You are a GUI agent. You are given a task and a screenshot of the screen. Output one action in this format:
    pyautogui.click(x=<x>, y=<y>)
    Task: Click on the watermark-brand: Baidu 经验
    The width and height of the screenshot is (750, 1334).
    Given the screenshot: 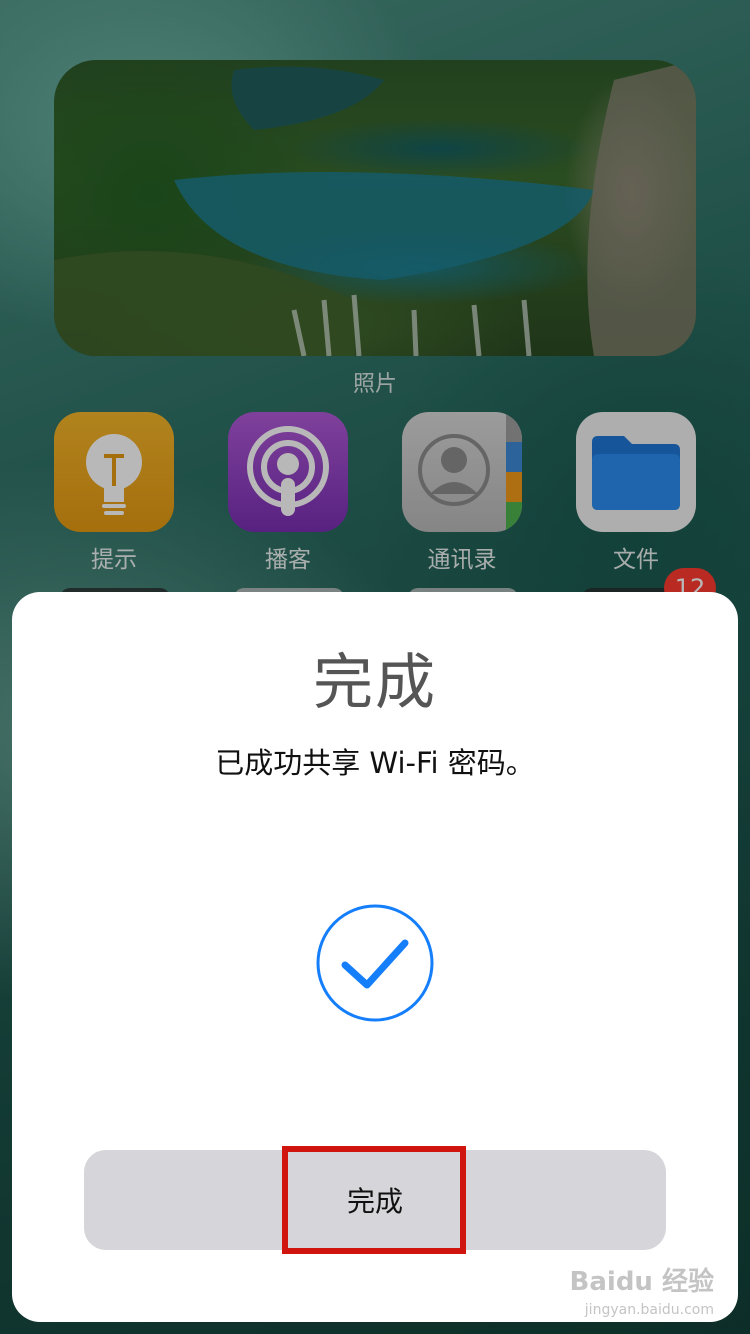 What is the action you would take?
    pyautogui.click(x=641, y=1282)
    